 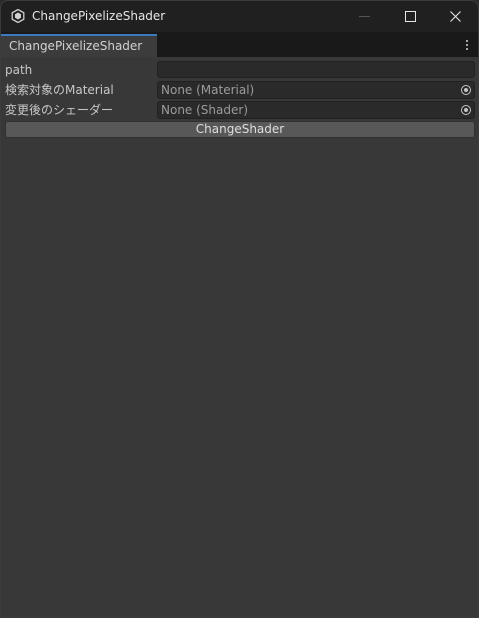 I want to click on shader-value: None (Shader), so click(x=204, y=110).